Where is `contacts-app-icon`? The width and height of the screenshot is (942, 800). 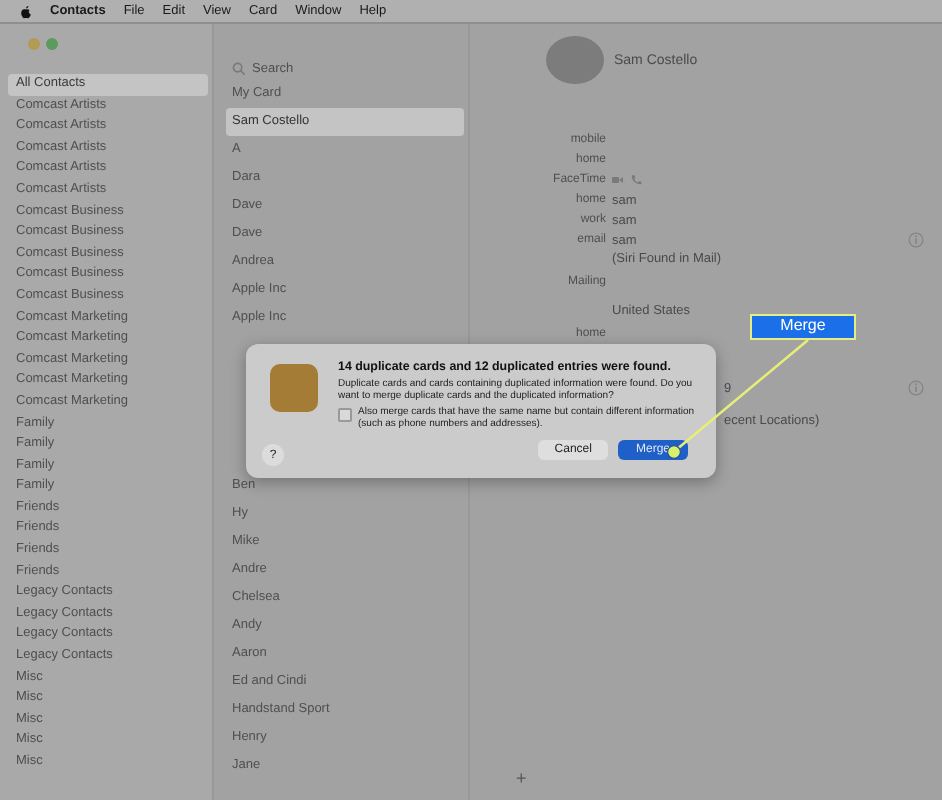 contacts-app-icon is located at coordinates (294, 388).